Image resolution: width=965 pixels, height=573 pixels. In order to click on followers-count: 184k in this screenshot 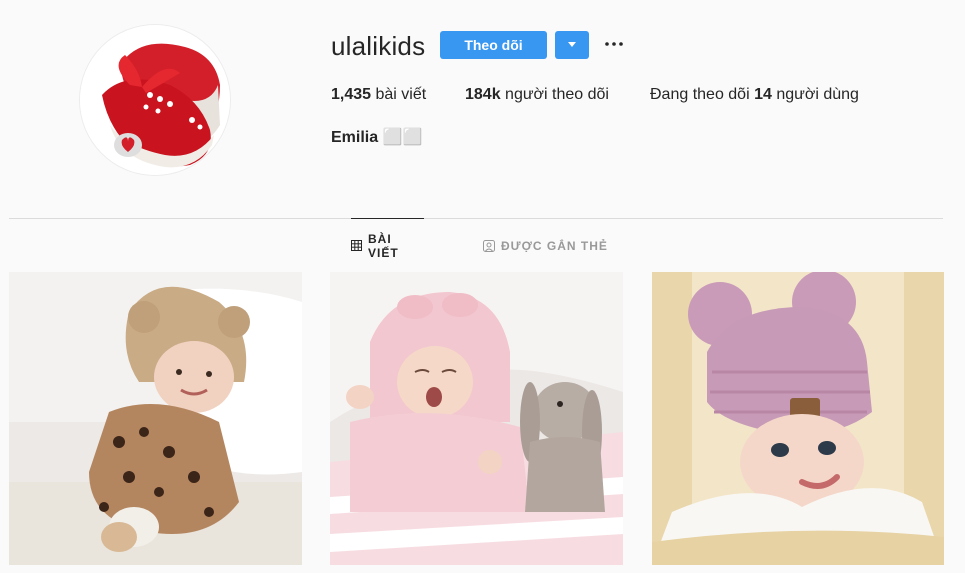, I will do `click(483, 94)`.